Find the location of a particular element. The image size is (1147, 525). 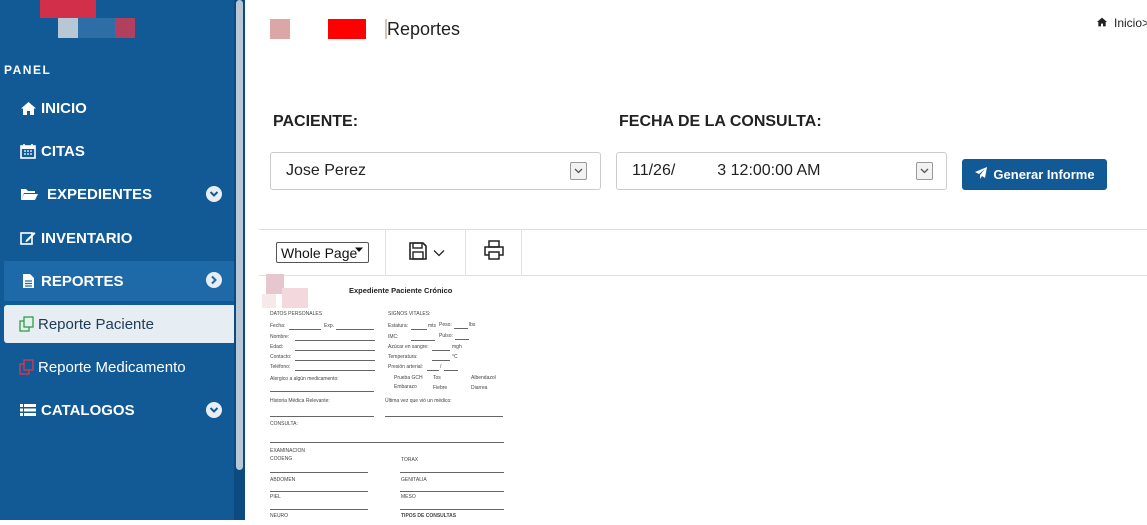

doc-signos-vitales: SIGNOS VITALES: is located at coordinates (409, 314).